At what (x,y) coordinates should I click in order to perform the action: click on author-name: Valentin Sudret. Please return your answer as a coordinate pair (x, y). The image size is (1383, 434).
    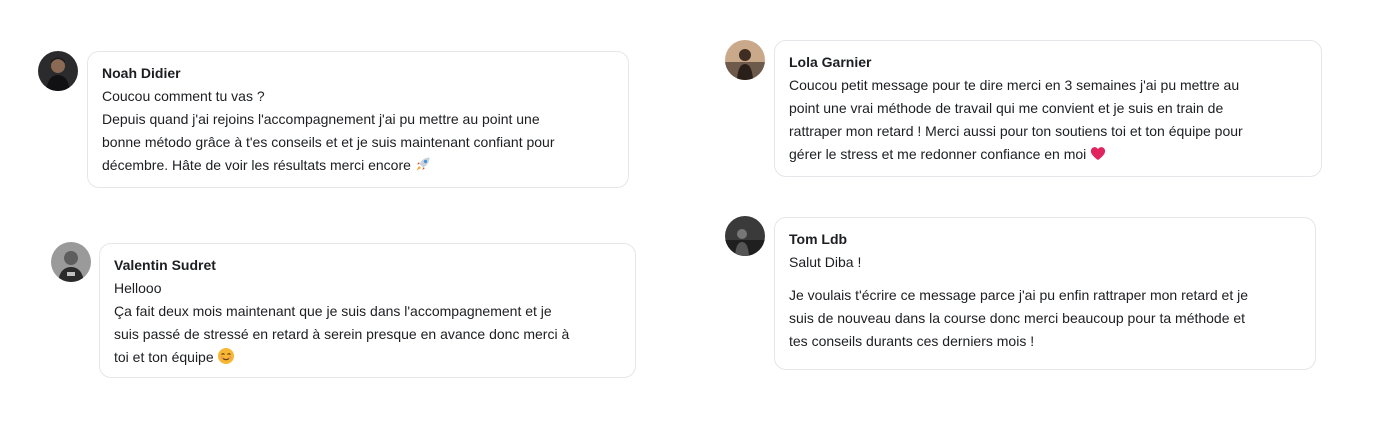
    Looking at the image, I should click on (367, 265).